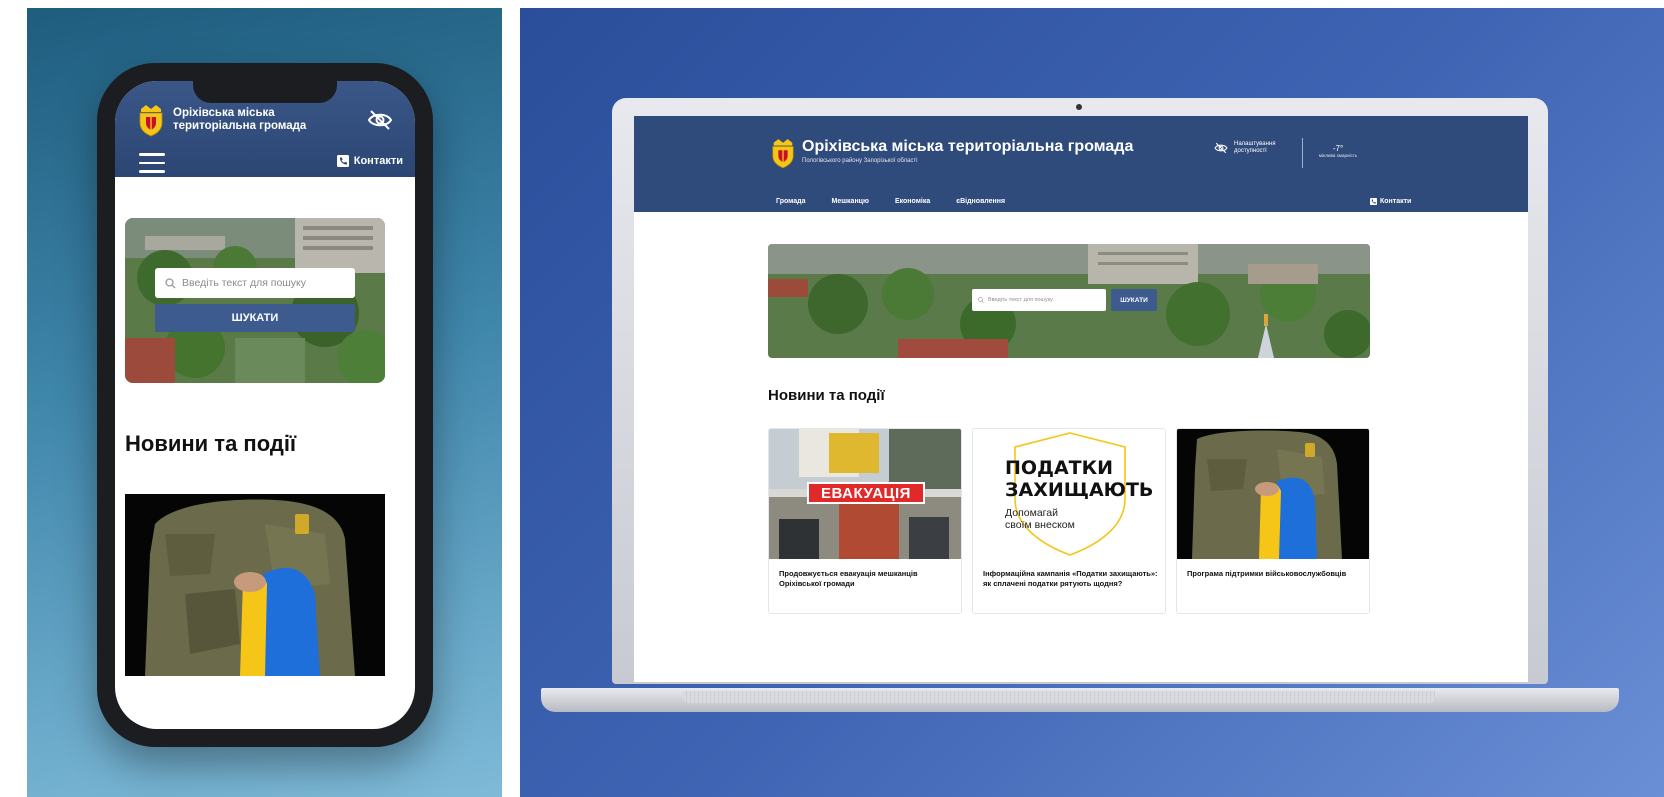 Image resolution: width=1664 pixels, height=797 pixels. Describe the element at coordinates (860, 161) in the screenshot. I see `desktop-site-subtitle: Пологівського району Запорізької області` at that location.